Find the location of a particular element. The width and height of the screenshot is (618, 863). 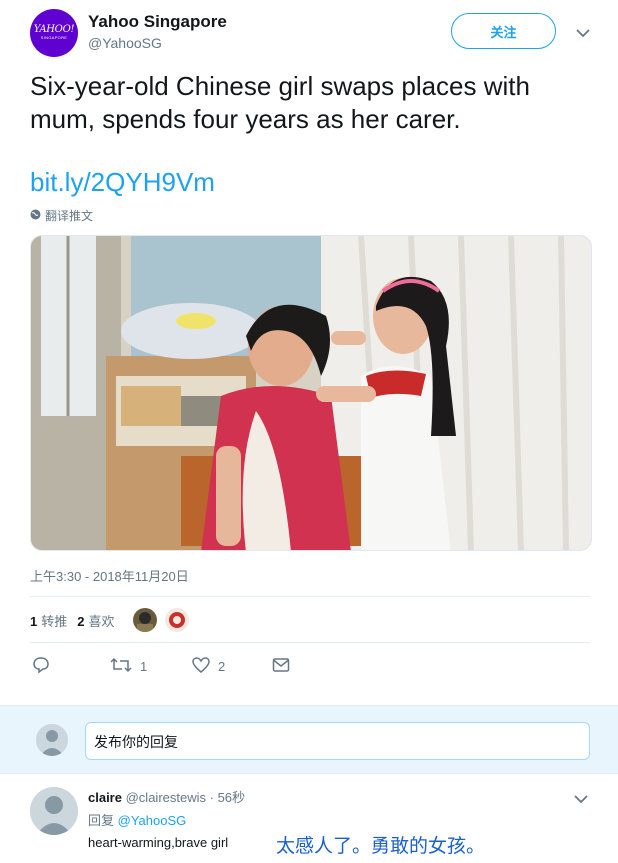

direct-message-button is located at coordinates (281, 666).